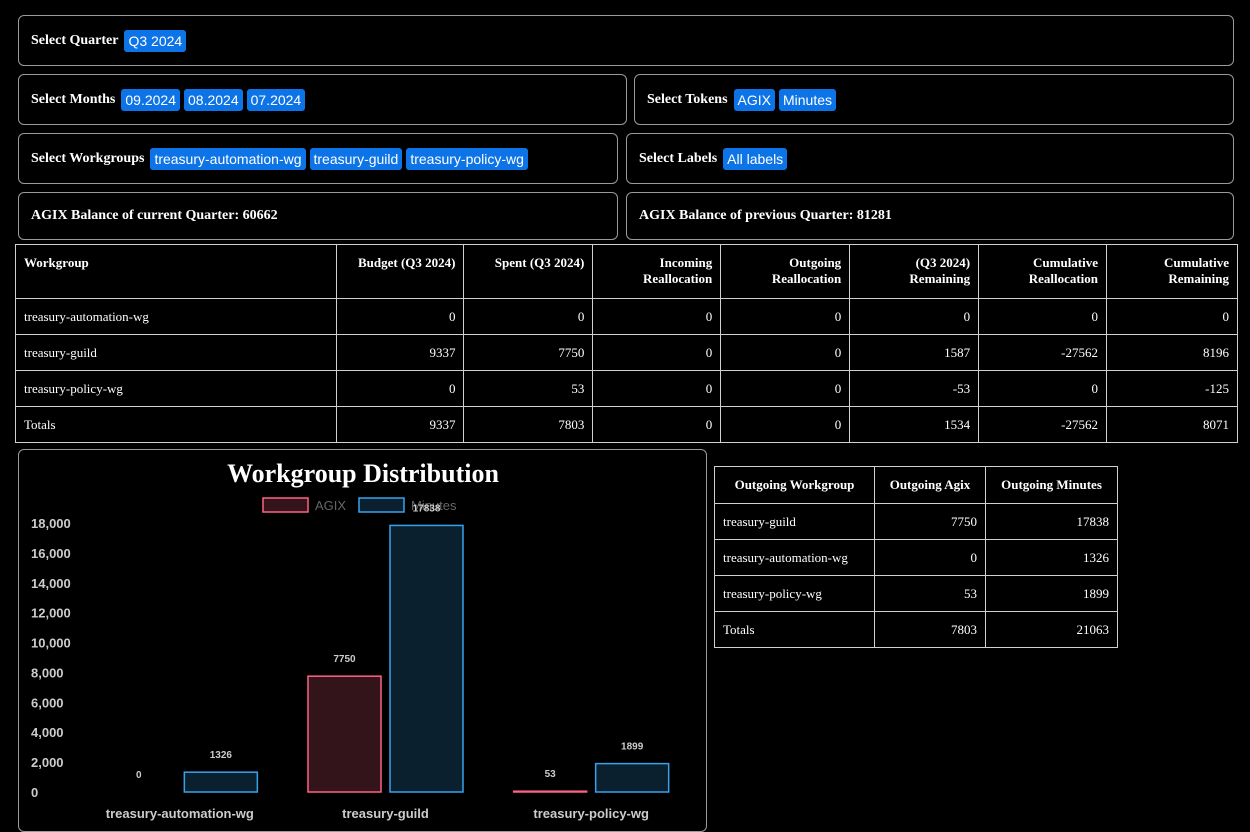  What do you see at coordinates (73, 99) in the screenshot?
I see `months-filter-label: Select Months` at bounding box center [73, 99].